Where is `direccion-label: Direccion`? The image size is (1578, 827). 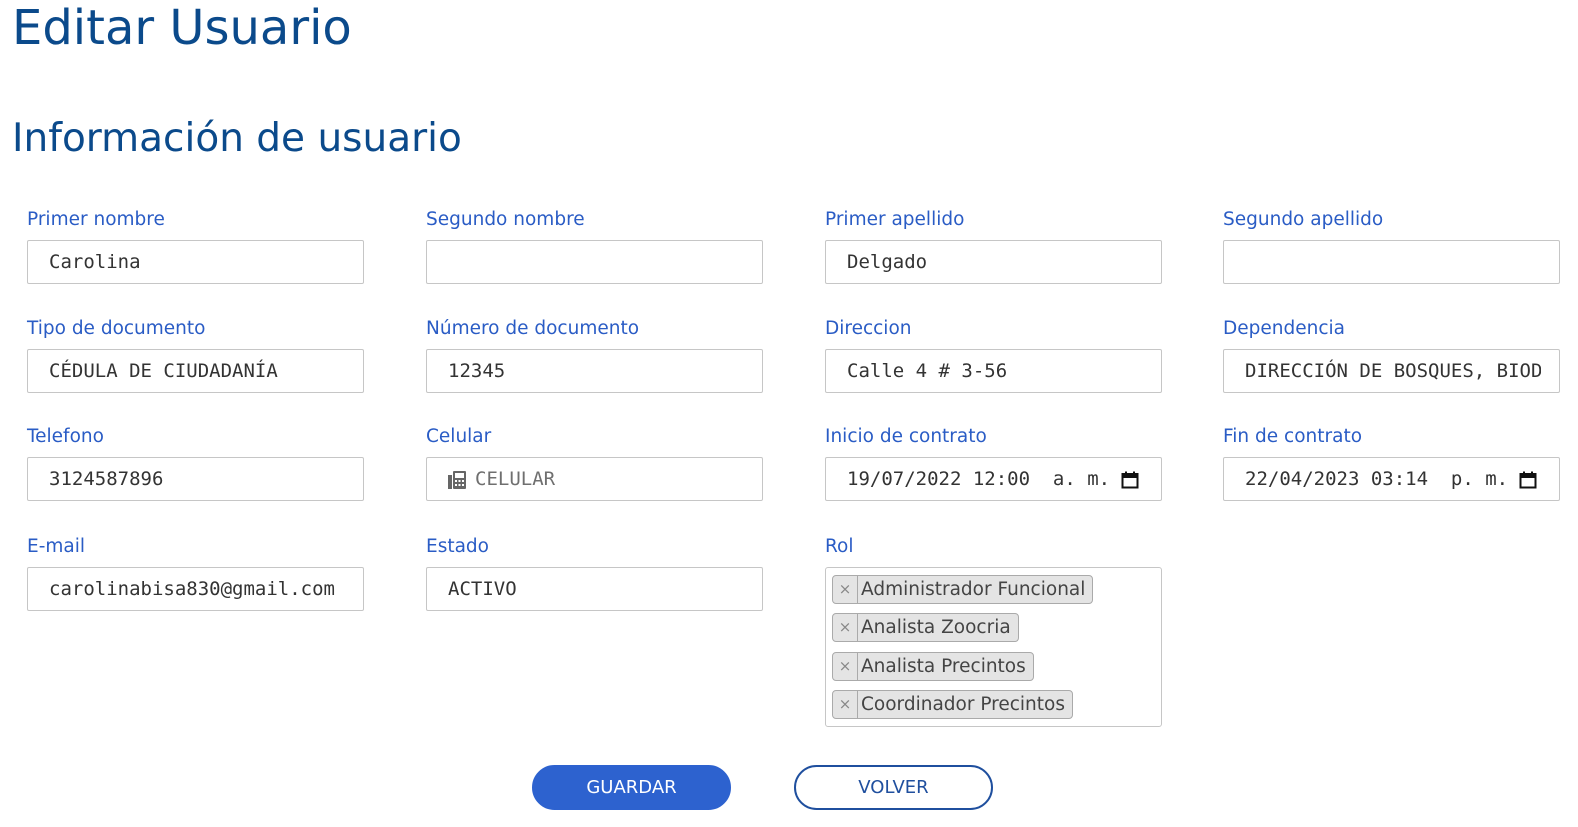 direccion-label: Direccion is located at coordinates (868, 328).